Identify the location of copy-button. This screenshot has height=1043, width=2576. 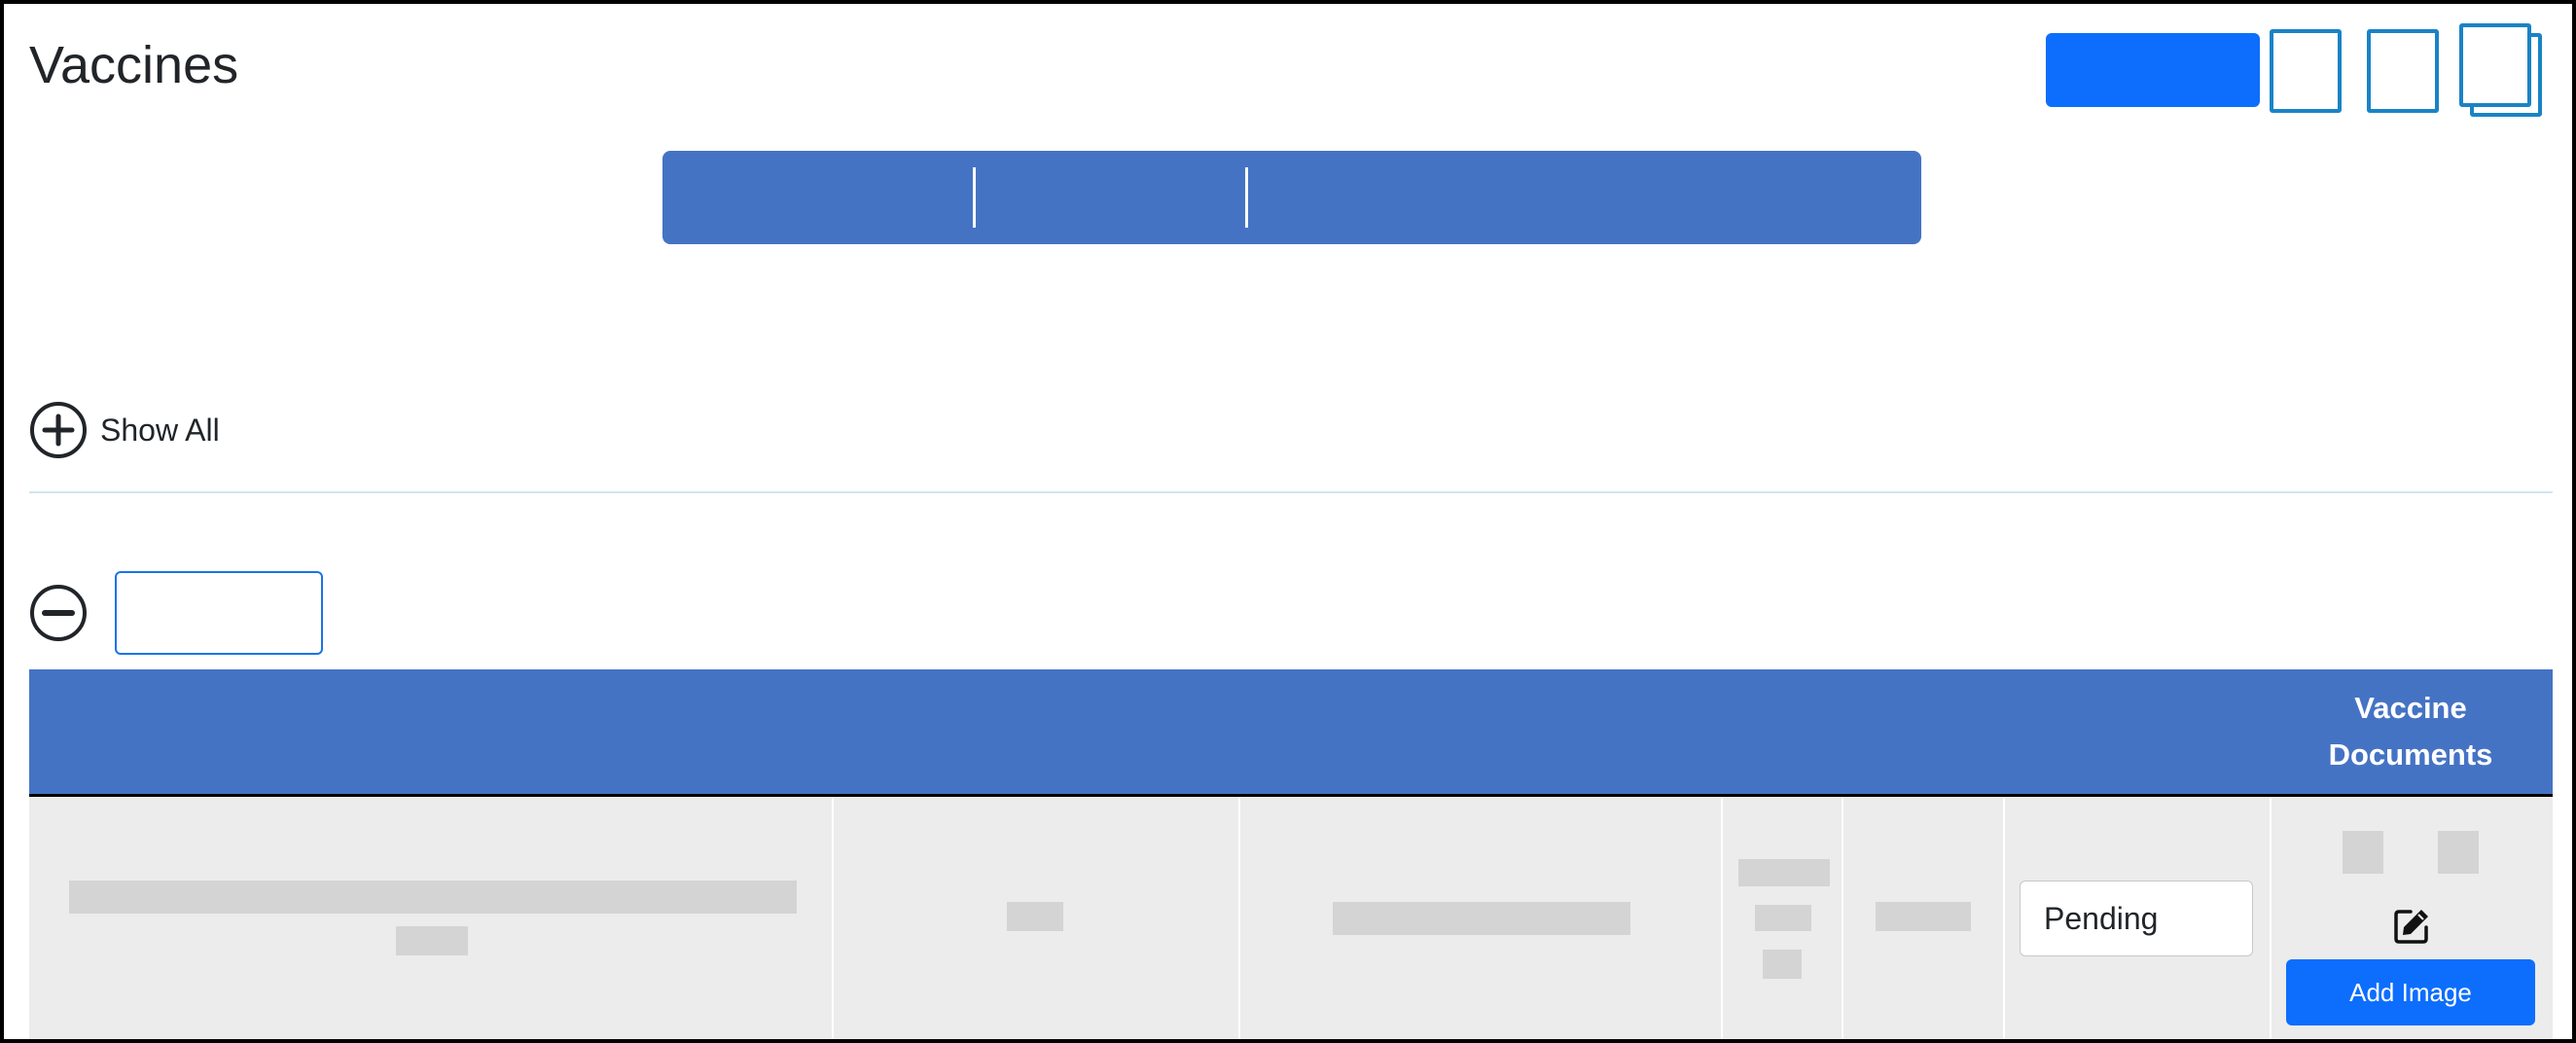
(2495, 65).